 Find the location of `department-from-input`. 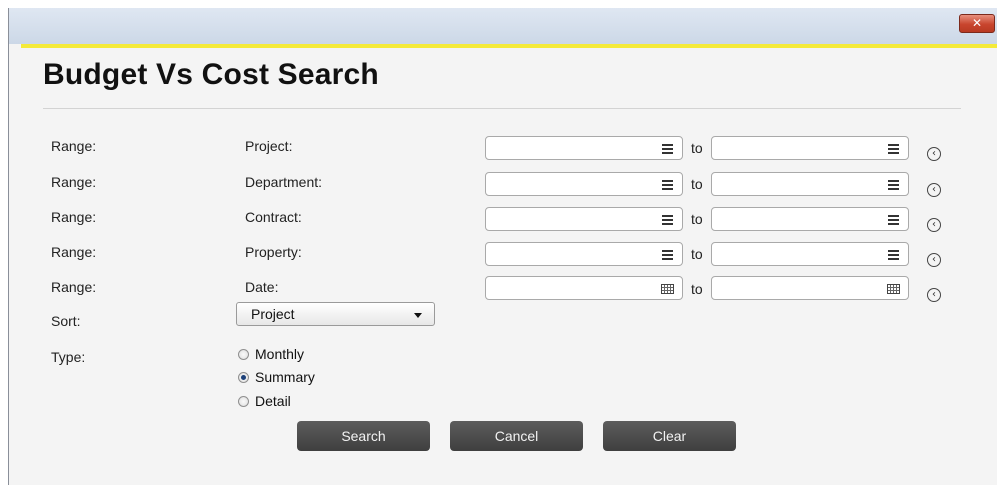

department-from-input is located at coordinates (584, 184).